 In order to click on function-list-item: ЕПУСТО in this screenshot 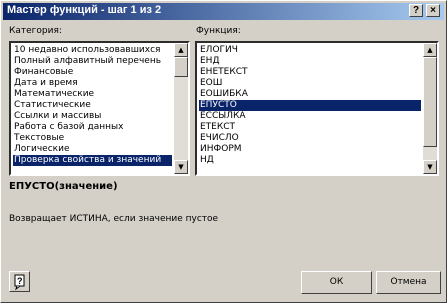, I will do `click(310, 105)`.